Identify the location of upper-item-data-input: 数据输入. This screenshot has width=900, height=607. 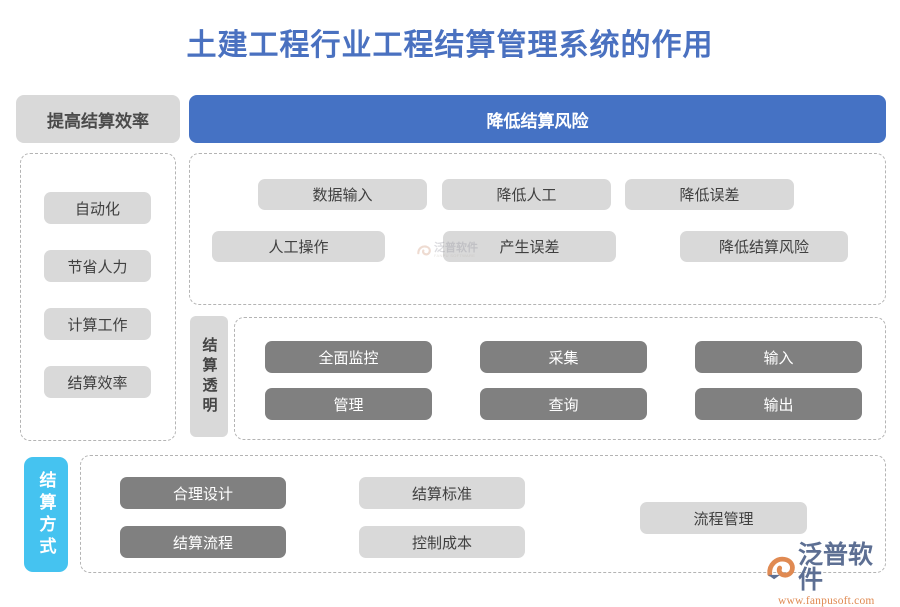
(342, 194).